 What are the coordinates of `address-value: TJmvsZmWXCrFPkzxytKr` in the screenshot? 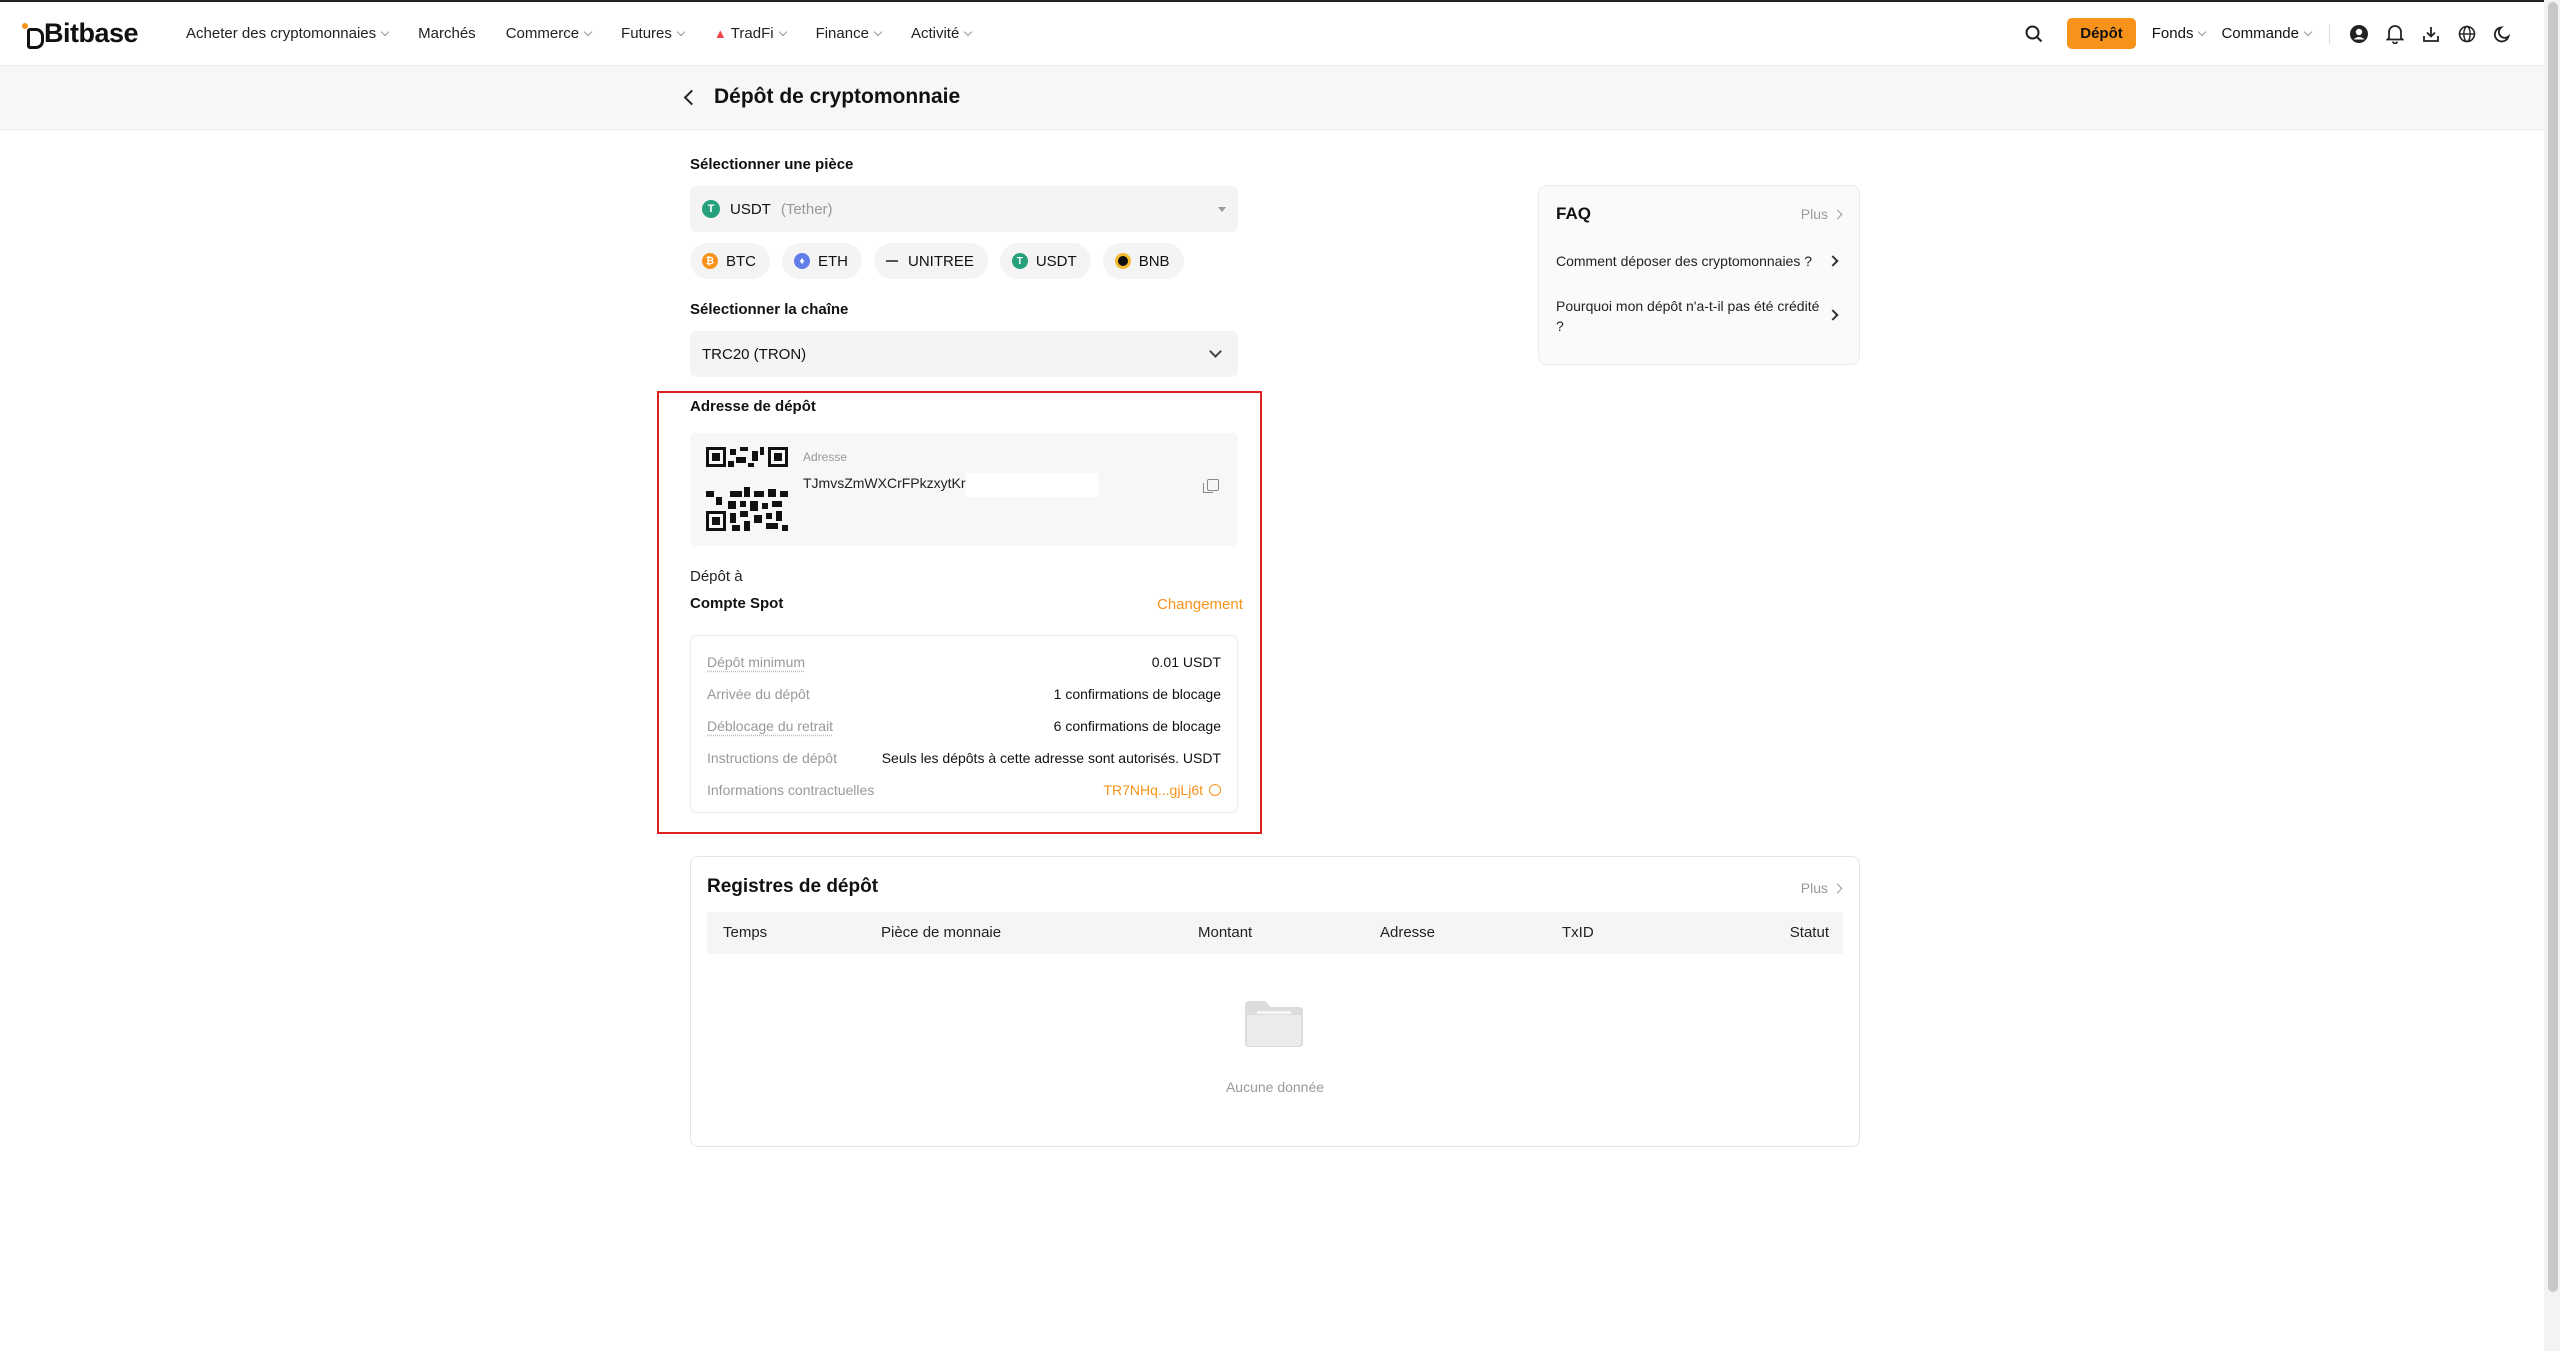 It's located at (884, 483).